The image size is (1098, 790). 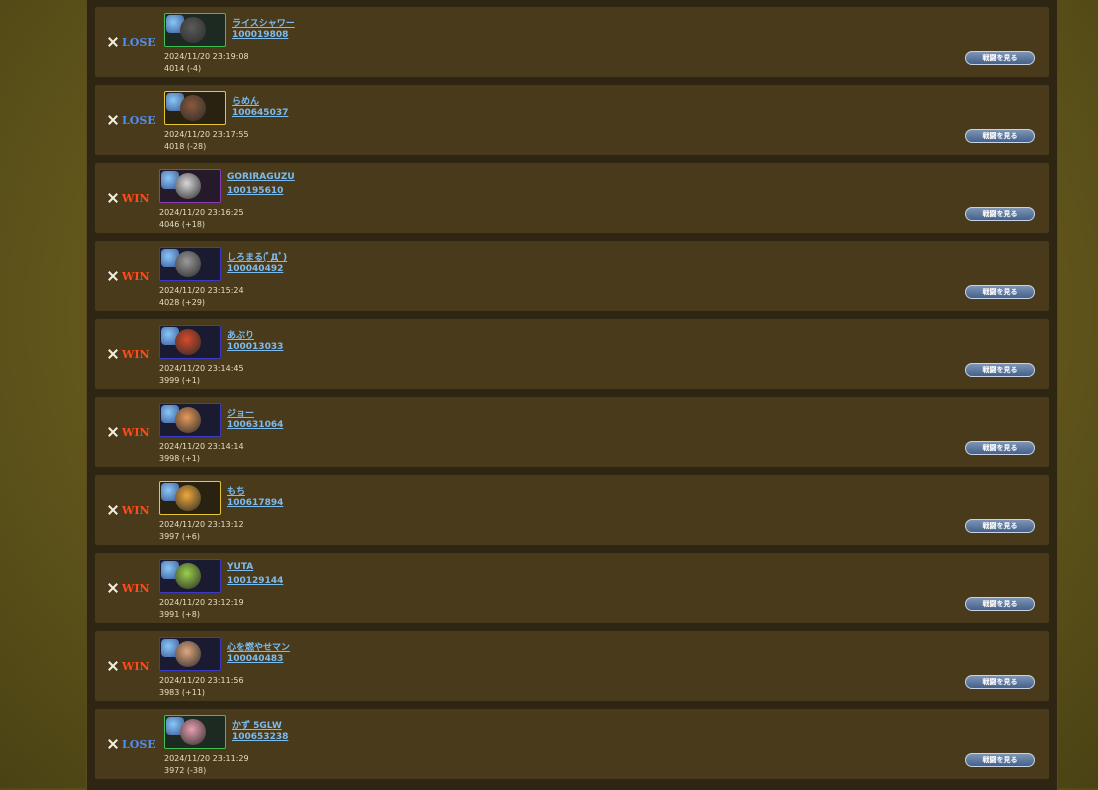 I want to click on opponent-name-link: ジョー, so click(x=240, y=412).